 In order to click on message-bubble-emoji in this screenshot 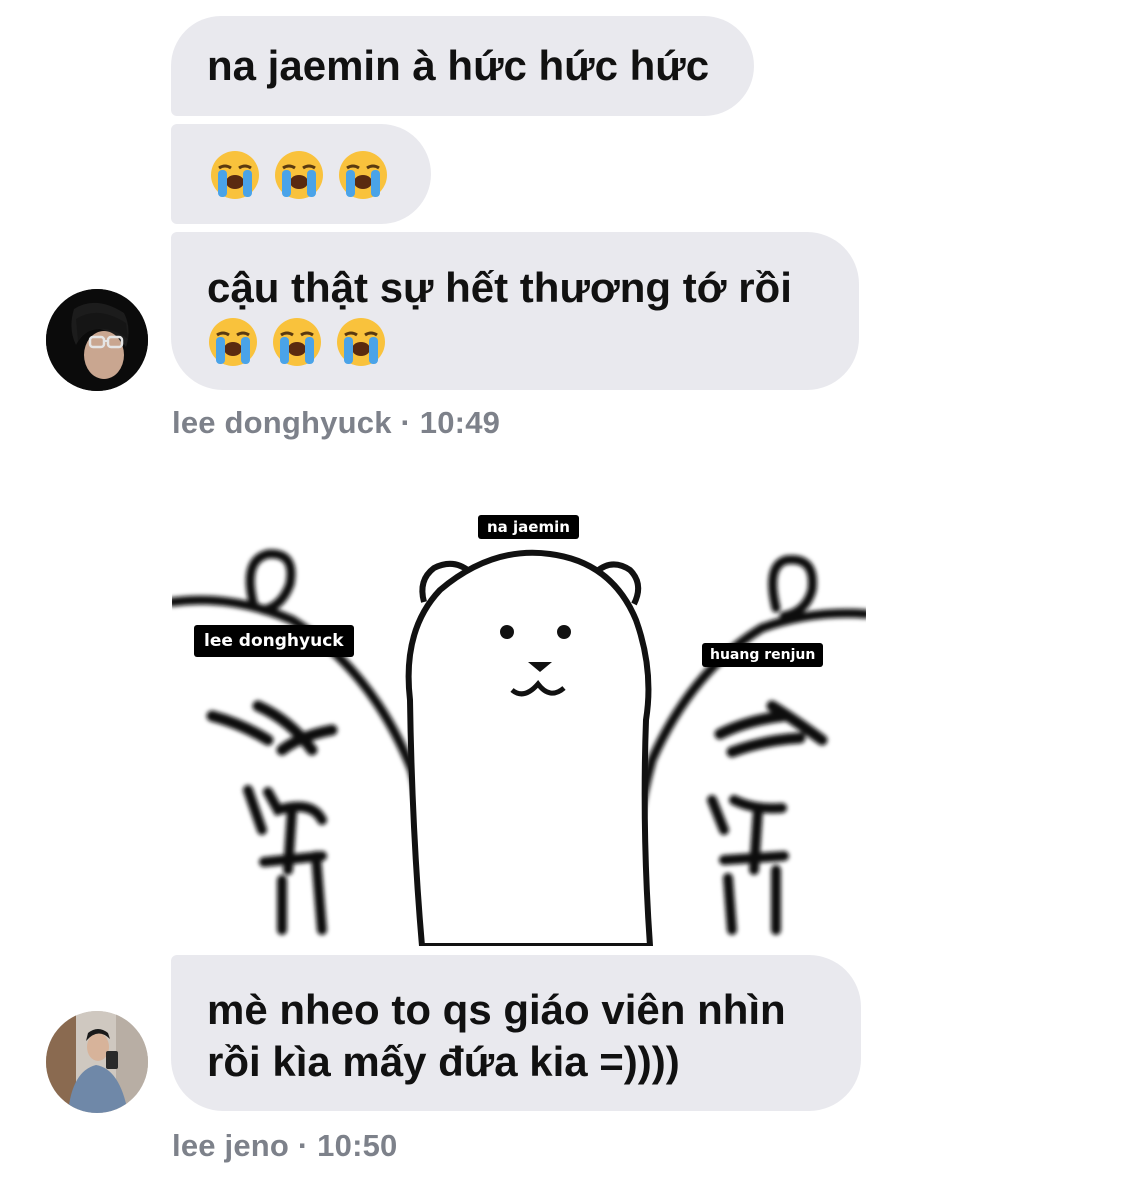, I will do `click(301, 174)`.